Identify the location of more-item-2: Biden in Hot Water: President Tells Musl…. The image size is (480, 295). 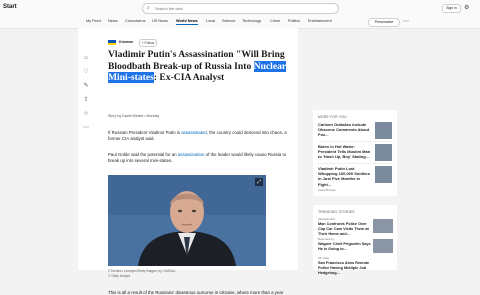
(345, 152).